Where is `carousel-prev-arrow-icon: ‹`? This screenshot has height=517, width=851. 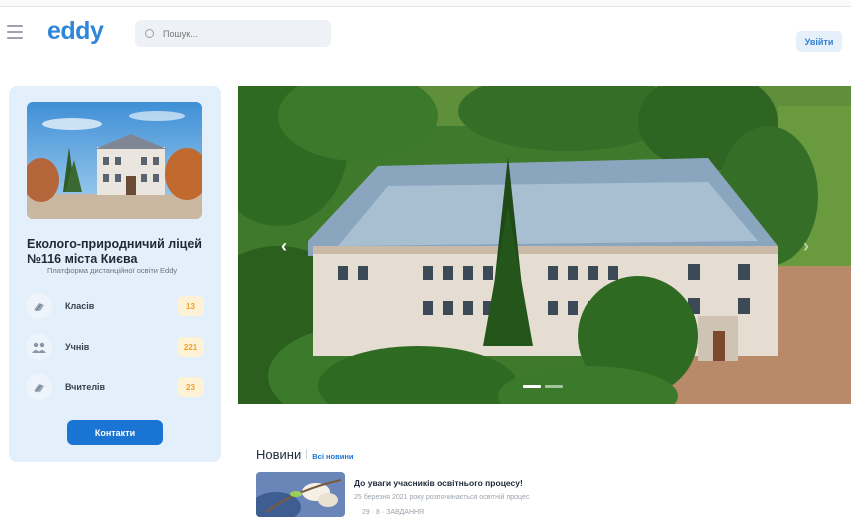 carousel-prev-arrow-icon: ‹ is located at coordinates (284, 246).